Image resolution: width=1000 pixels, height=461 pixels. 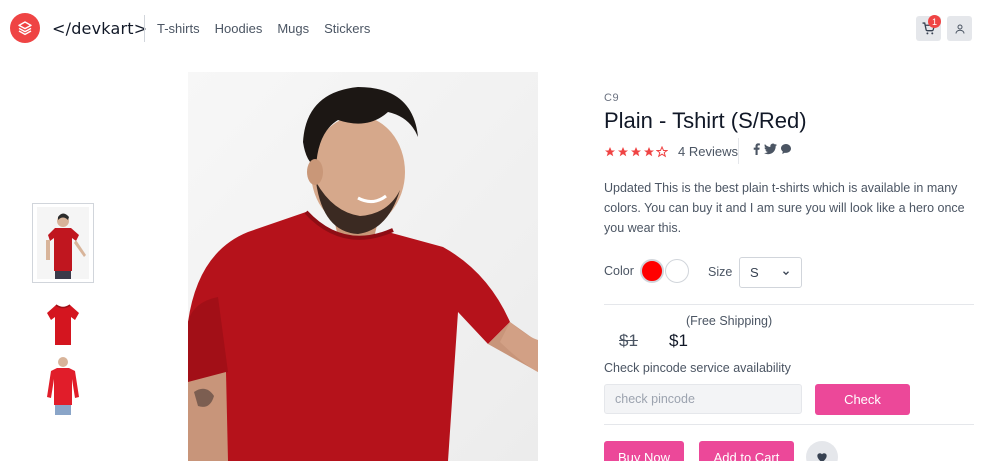 What do you see at coordinates (746, 451) in the screenshot?
I see `add-to-cart-button: Add to Cart` at bounding box center [746, 451].